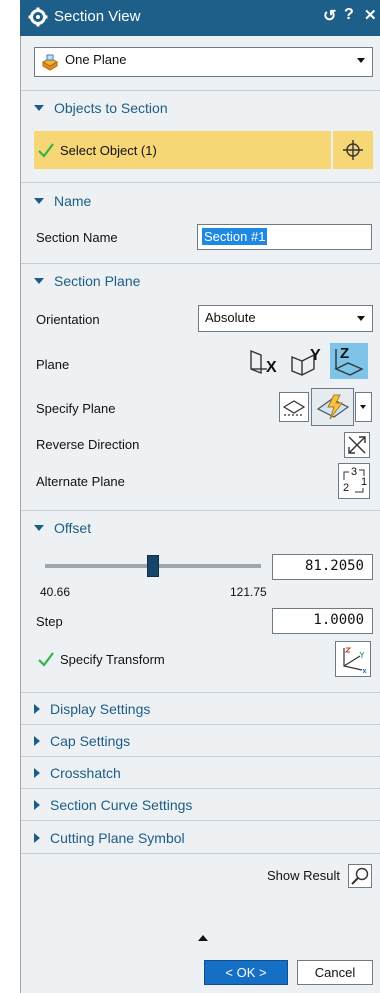 The width and height of the screenshot is (380, 993). What do you see at coordinates (68, 319) in the screenshot?
I see `orientation-label: Orientation` at bounding box center [68, 319].